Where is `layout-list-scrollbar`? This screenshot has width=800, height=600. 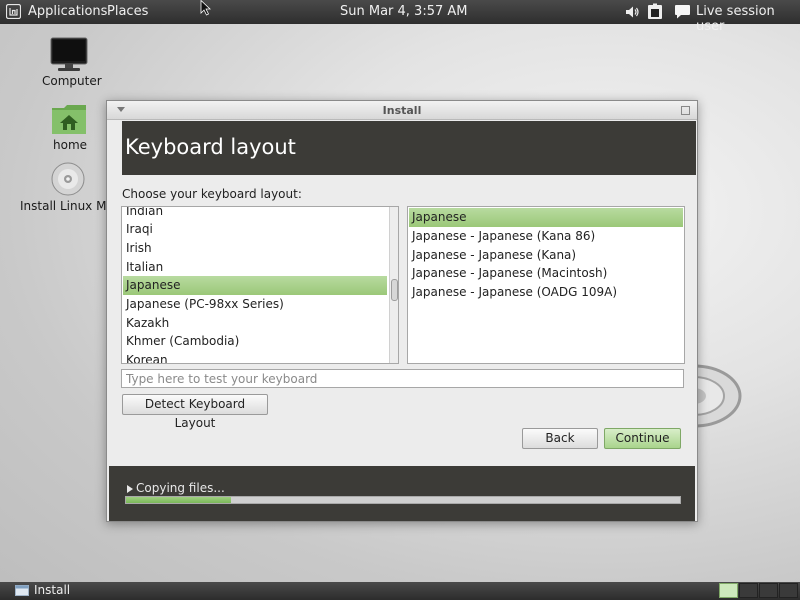
layout-list-scrollbar is located at coordinates (393, 285).